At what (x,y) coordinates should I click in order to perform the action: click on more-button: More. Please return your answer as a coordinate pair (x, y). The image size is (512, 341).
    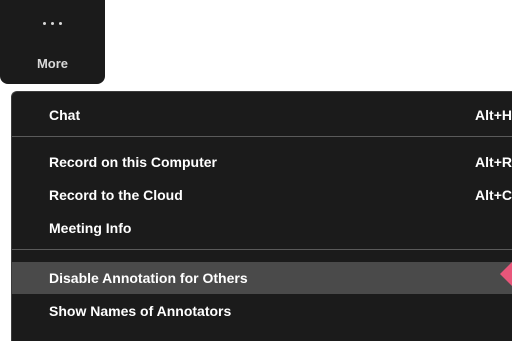
    Looking at the image, I should click on (52, 42).